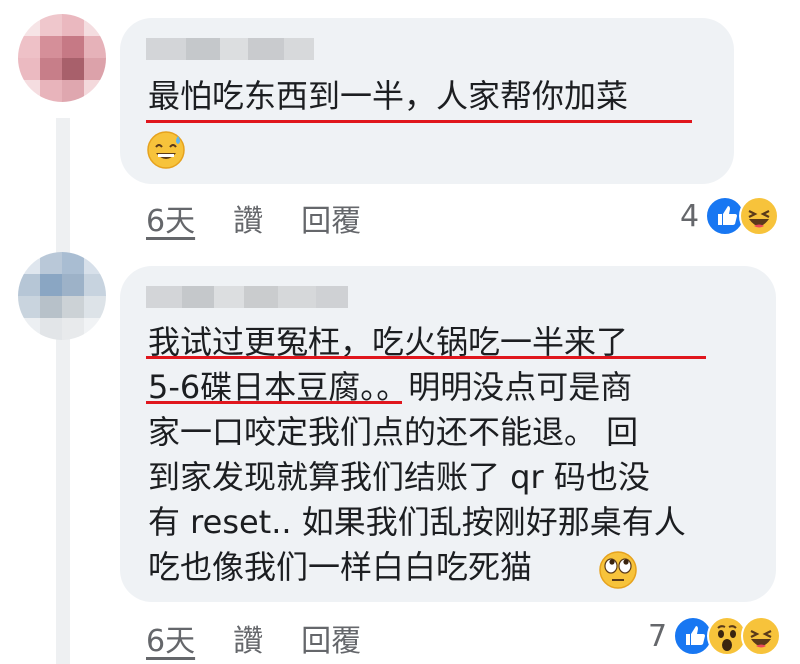 The width and height of the screenshot is (800, 664). I want to click on reaction-count: 4, so click(690, 216).